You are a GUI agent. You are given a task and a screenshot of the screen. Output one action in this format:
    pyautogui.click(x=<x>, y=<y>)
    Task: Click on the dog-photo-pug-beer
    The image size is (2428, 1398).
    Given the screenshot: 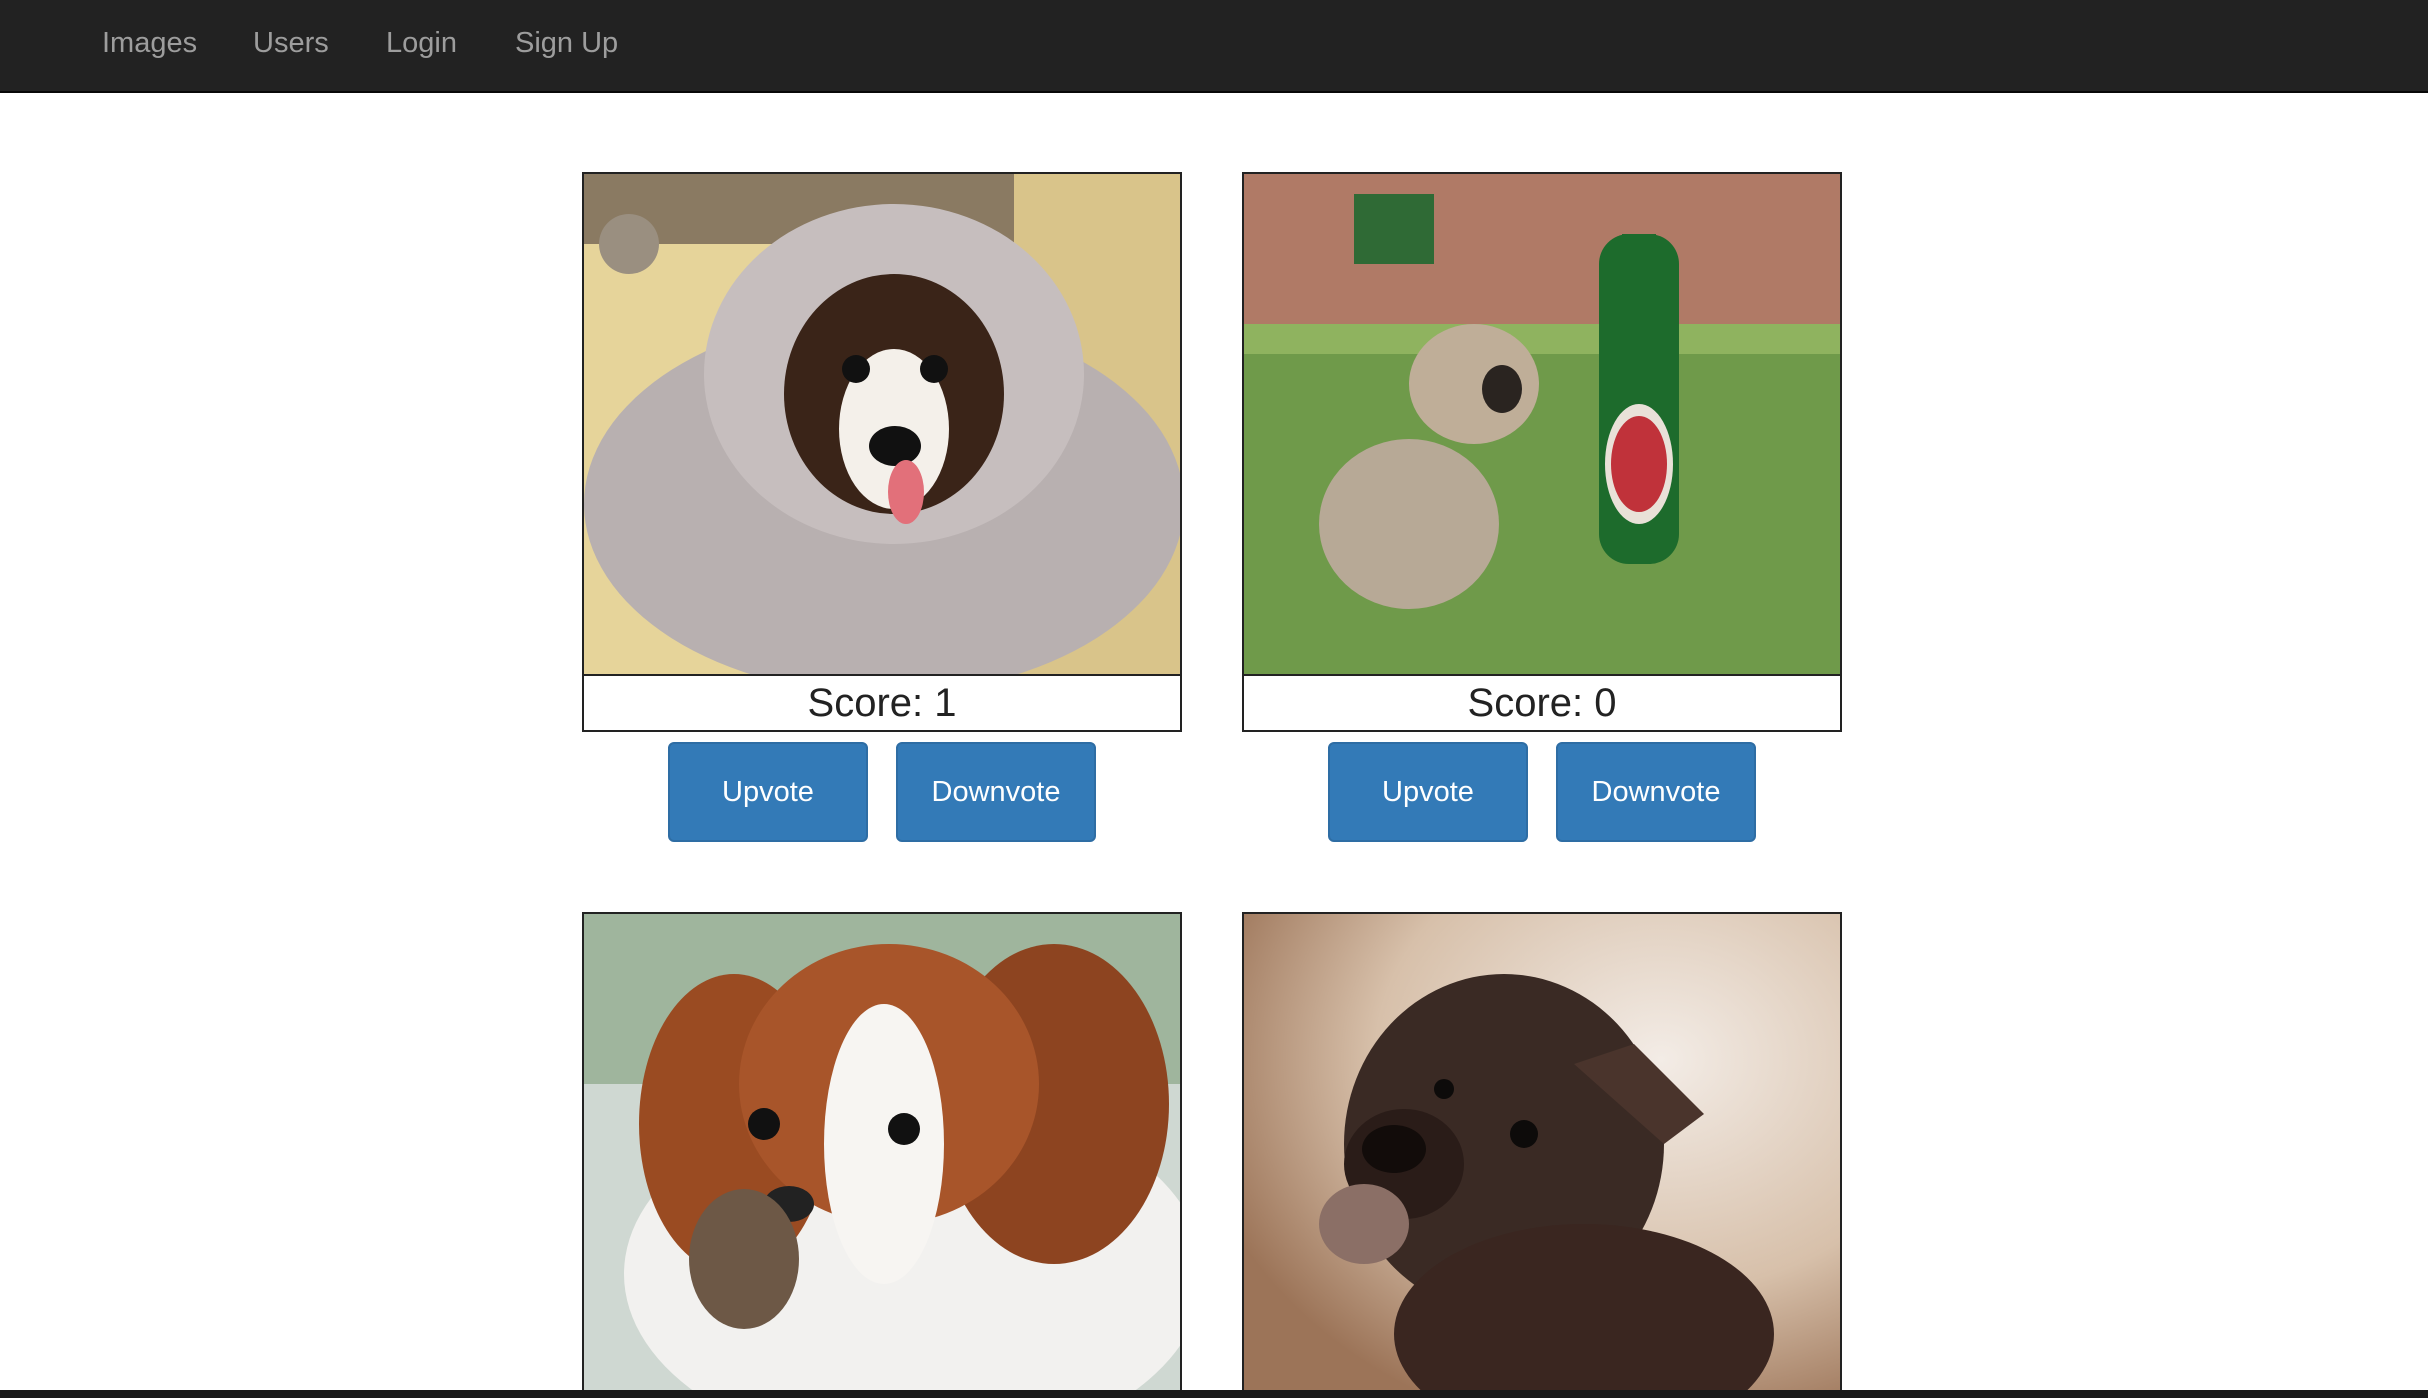 What is the action you would take?
    pyautogui.click(x=1542, y=425)
    